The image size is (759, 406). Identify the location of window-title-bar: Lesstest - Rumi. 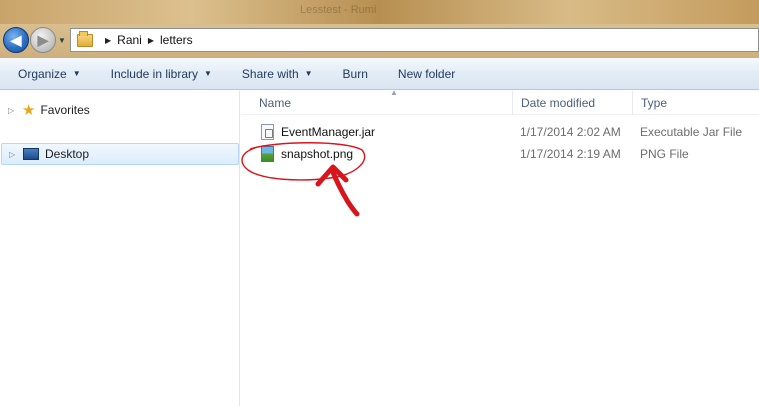
(379, 13).